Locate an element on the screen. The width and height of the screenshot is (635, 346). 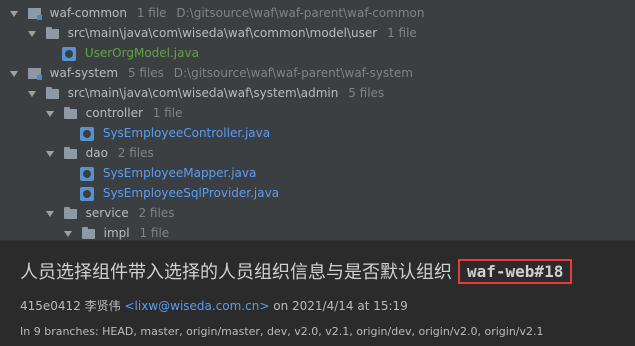
tree-row-file: SysEmployeeController.java is located at coordinates (175, 133).